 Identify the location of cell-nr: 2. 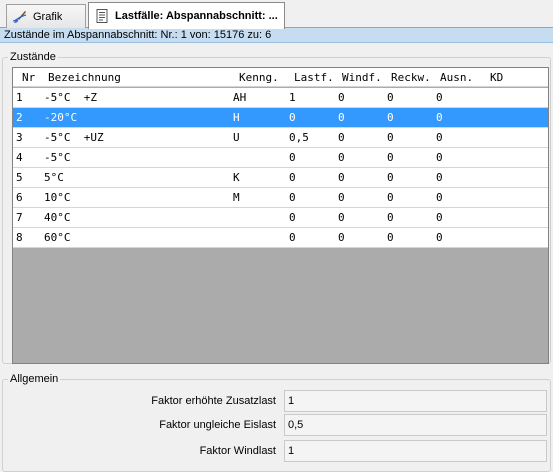
(19, 117).